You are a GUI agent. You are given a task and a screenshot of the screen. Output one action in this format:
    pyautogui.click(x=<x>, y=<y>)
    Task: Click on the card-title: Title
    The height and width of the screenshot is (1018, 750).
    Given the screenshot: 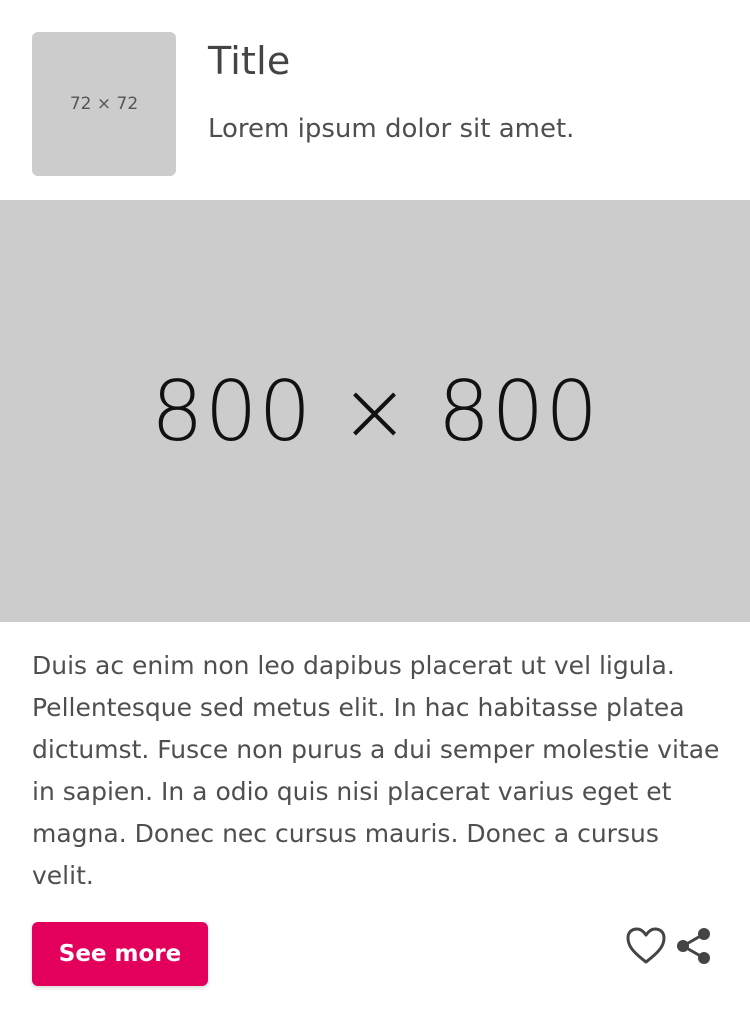 What is the action you would take?
    pyautogui.click(x=249, y=61)
    